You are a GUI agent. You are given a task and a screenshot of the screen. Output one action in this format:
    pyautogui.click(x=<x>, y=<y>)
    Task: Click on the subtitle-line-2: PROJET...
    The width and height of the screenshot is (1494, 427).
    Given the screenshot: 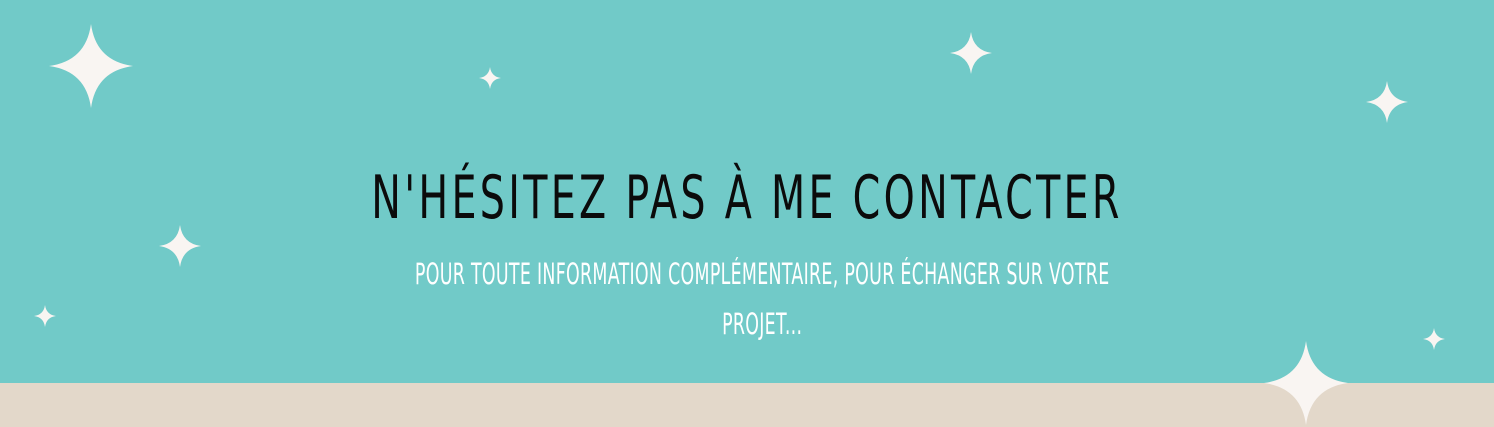 What is the action you would take?
    pyautogui.click(x=762, y=324)
    